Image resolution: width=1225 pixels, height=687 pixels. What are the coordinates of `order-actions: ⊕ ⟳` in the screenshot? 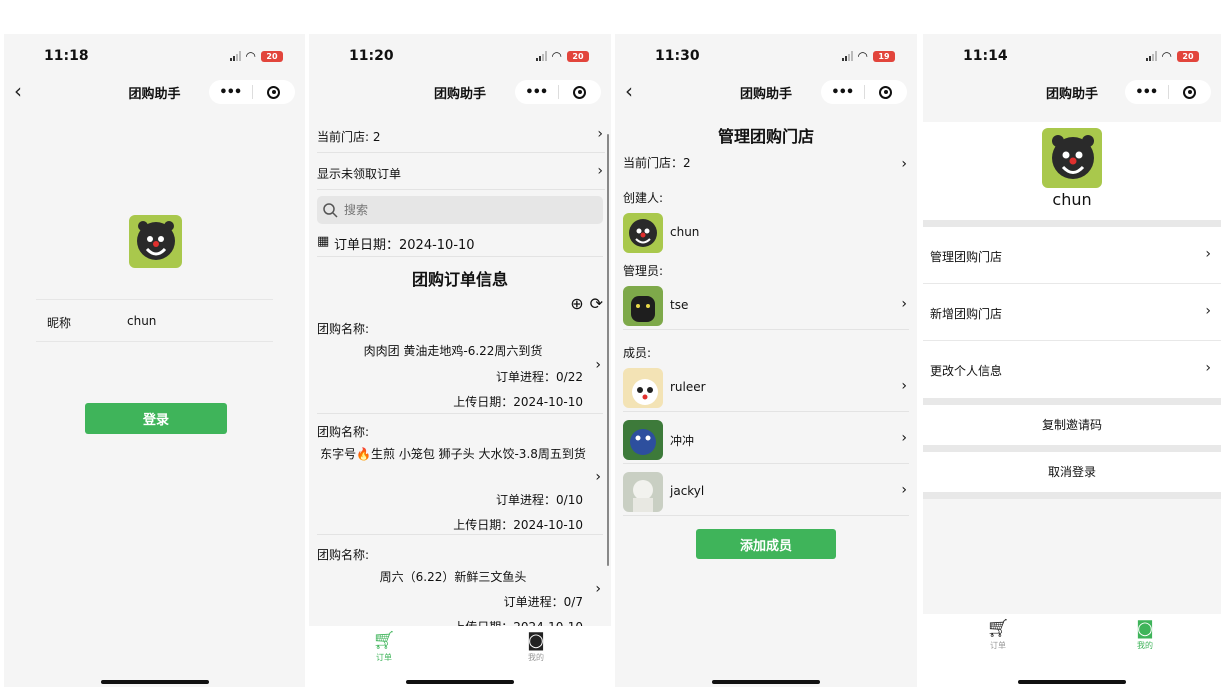 It's located at (586, 303).